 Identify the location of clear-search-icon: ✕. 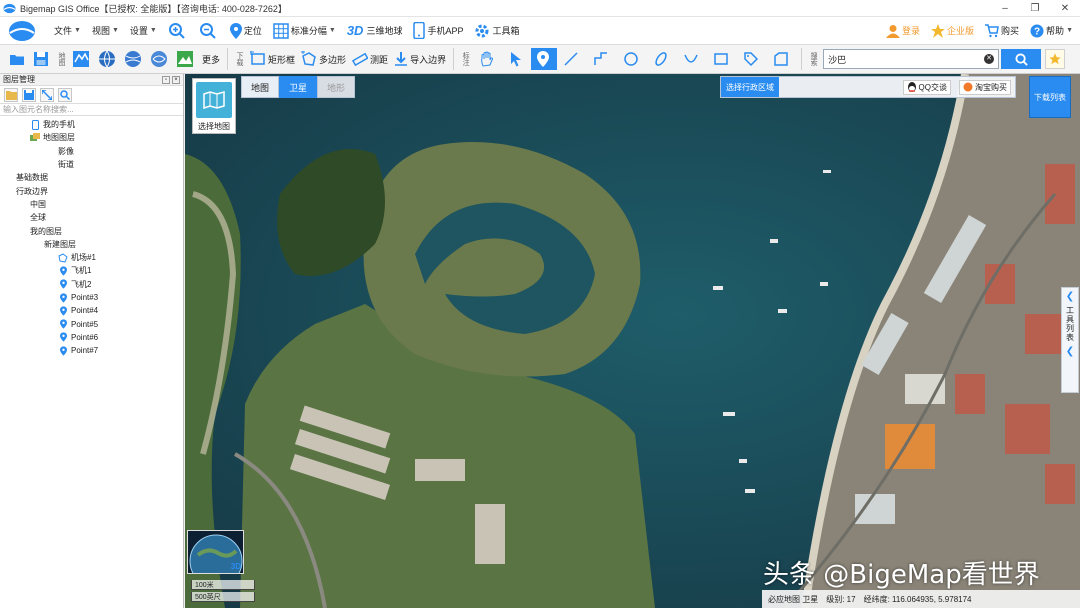
(989, 59).